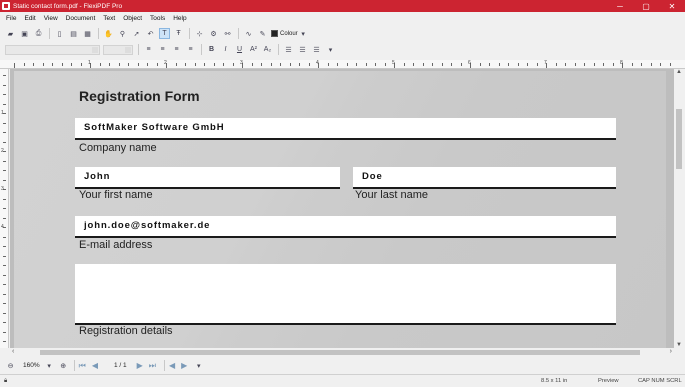  What do you see at coordinates (672, 6) in the screenshot?
I see `close-button: ✕` at bounding box center [672, 6].